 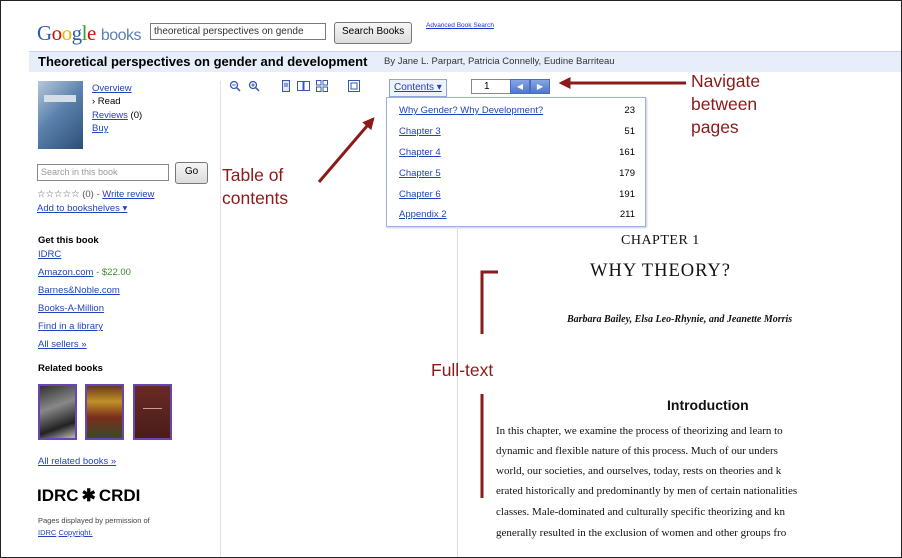 I want to click on toc-annotation: Table of contents, so click(x=255, y=186).